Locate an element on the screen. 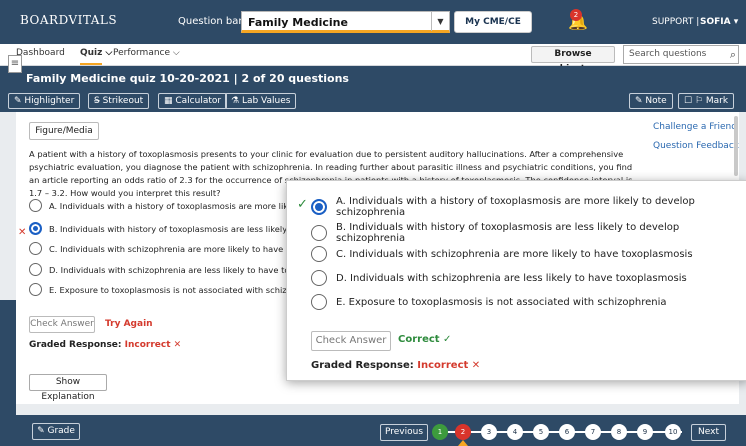 This screenshot has height=446, width=746. radio-c is located at coordinates (35, 248).